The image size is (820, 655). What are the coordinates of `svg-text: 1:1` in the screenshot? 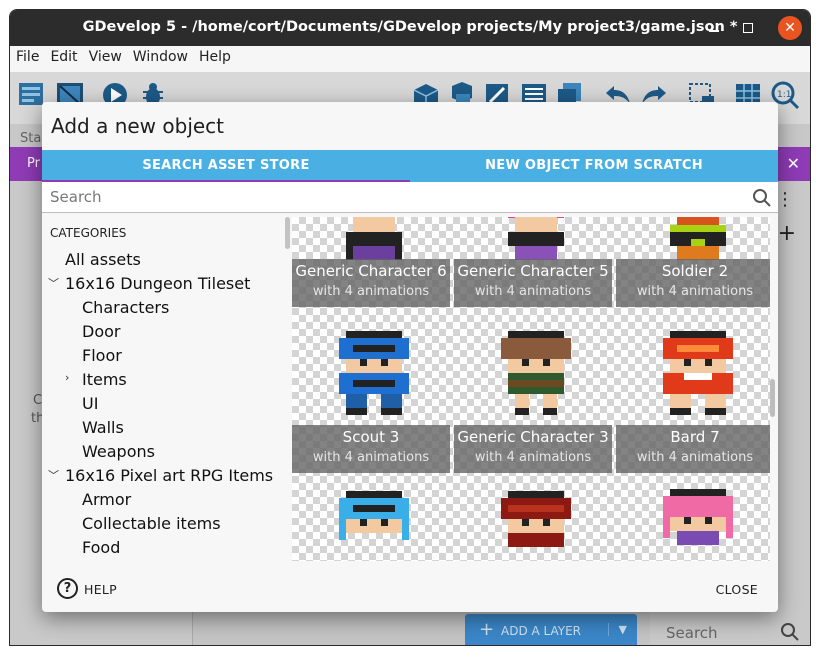 It's located at (784, 95).